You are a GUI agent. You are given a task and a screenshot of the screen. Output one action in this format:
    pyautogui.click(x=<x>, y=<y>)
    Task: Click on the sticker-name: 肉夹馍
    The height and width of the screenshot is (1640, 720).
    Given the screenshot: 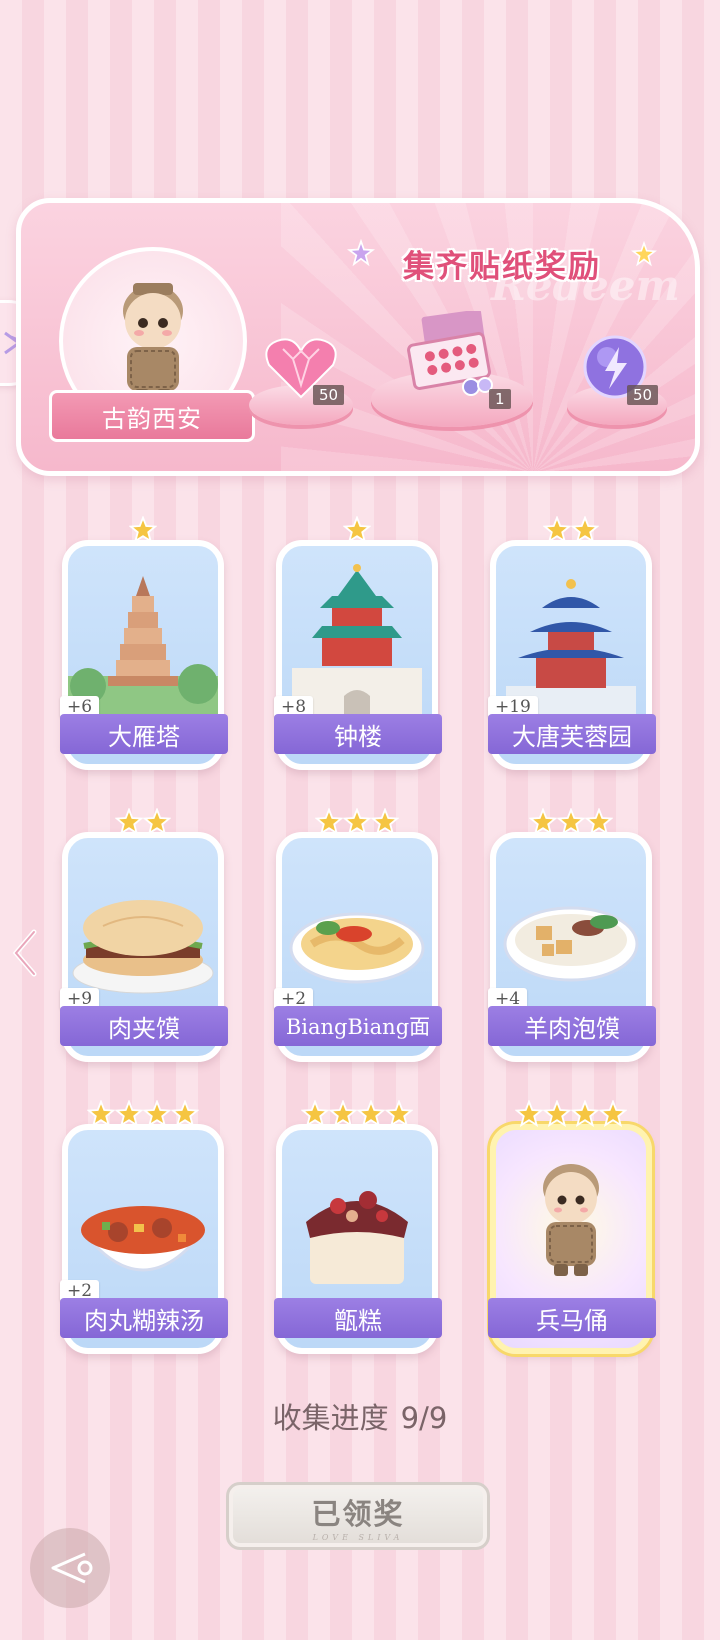 What is the action you would take?
    pyautogui.click(x=144, y=1028)
    